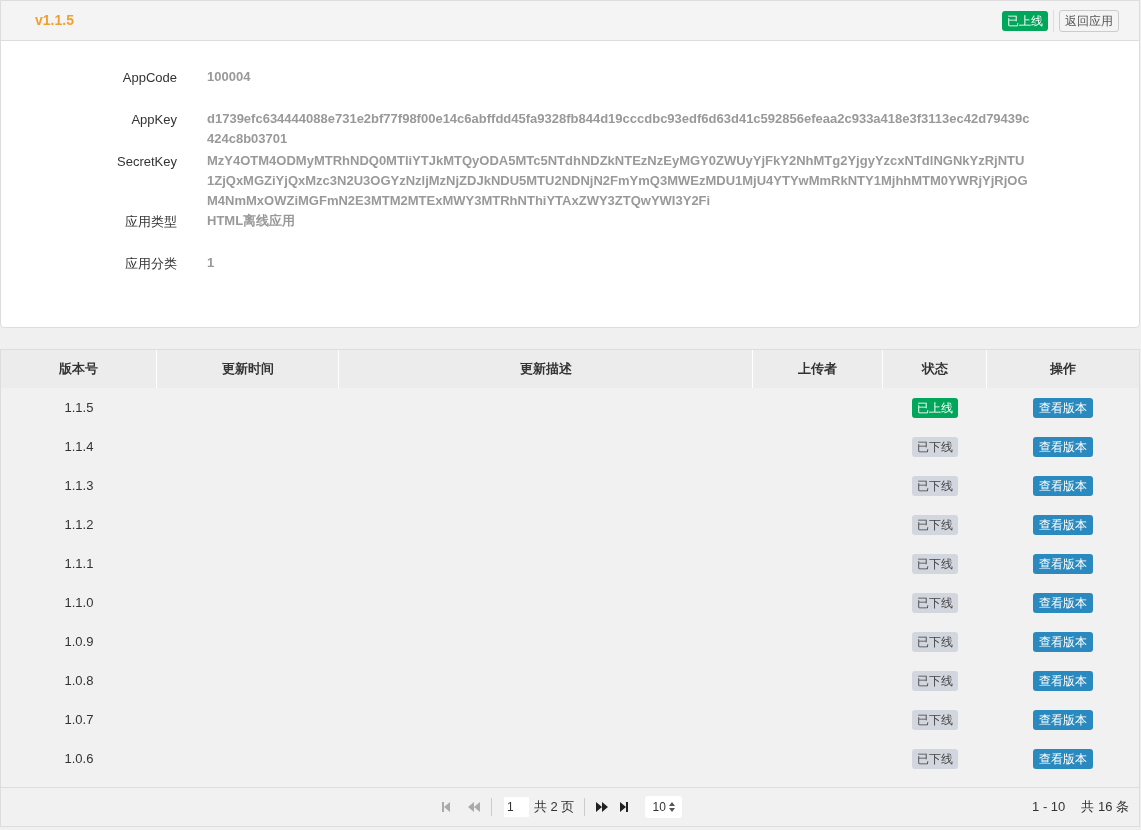  Describe the element at coordinates (79, 680) in the screenshot. I see `version-cell-text: 1.0.8` at that location.